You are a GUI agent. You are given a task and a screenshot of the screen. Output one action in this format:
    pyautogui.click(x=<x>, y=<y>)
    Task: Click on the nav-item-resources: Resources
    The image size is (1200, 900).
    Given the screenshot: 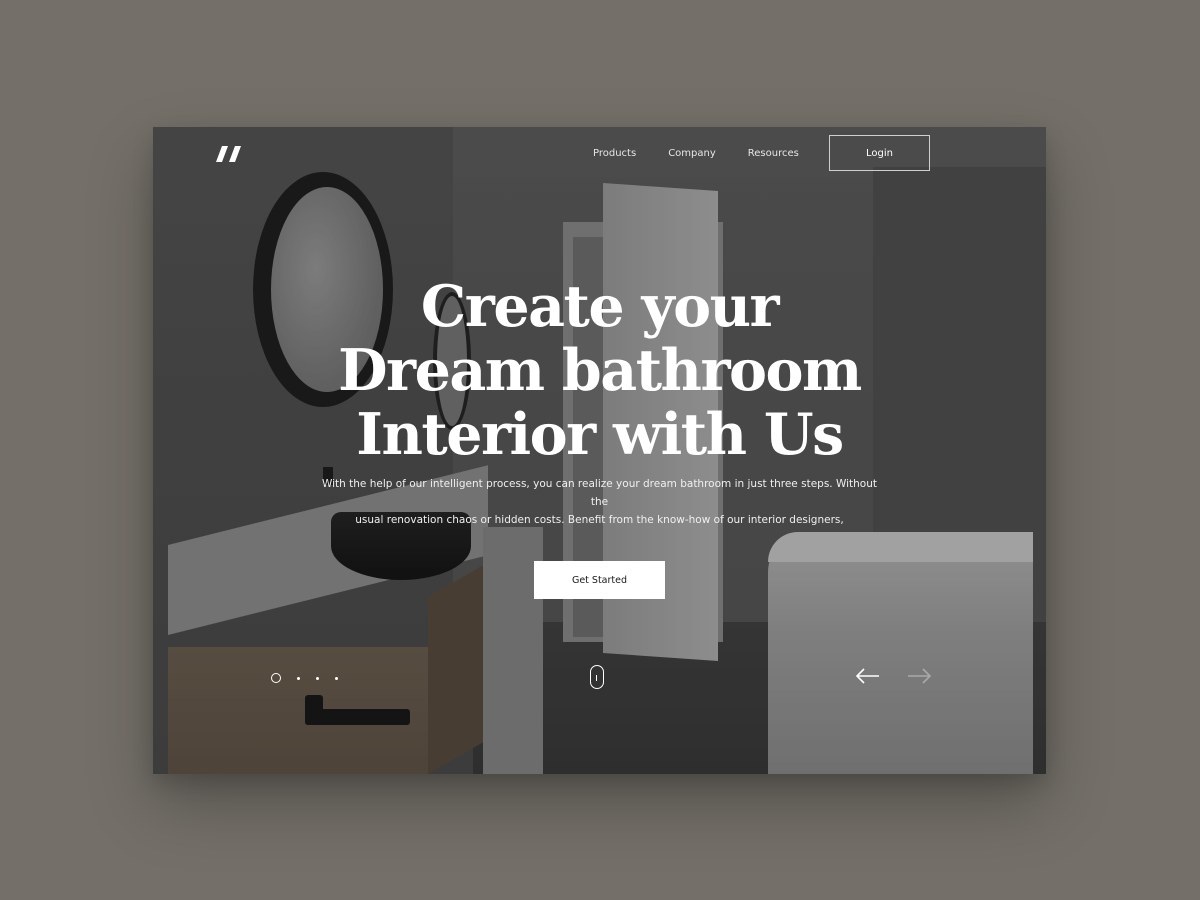 What is the action you would take?
    pyautogui.click(x=773, y=153)
    